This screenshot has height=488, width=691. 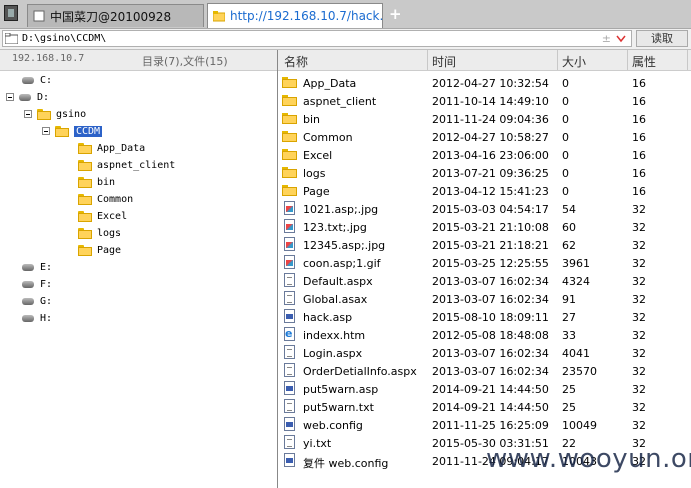 I want to click on file-name: put5warn.asp, so click(x=341, y=389).